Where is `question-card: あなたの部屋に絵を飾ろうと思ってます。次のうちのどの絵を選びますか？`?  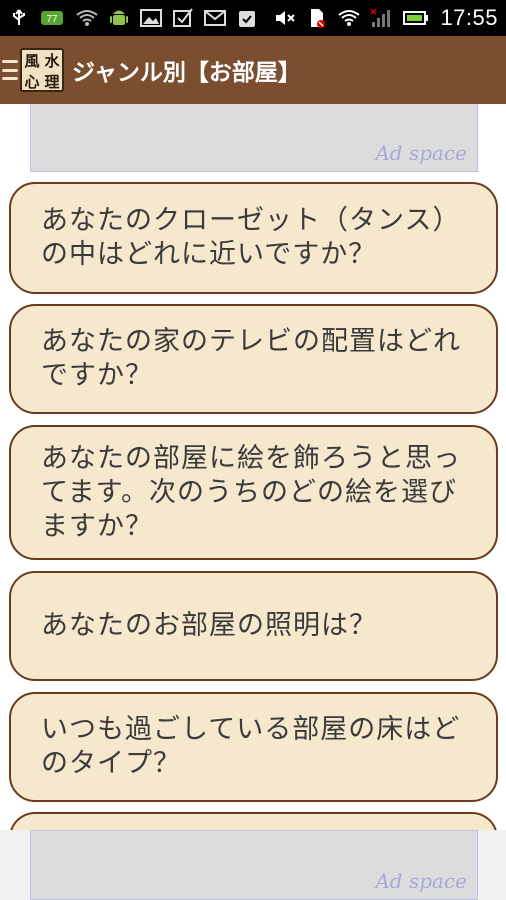
question-card: あなたの部屋に絵を飾ろうと思ってます。次のうちのどの絵を選びますか？ is located at coordinates (253, 492).